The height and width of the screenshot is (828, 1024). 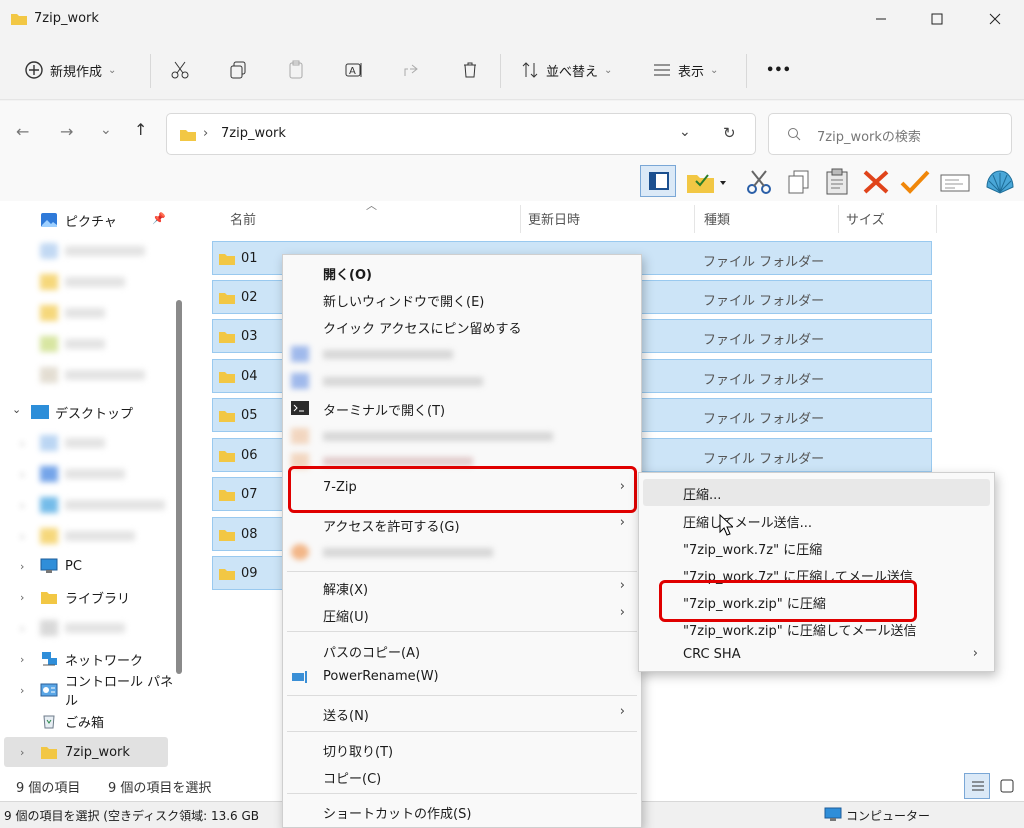 I want to click on checkmark-icon, so click(x=915, y=182).